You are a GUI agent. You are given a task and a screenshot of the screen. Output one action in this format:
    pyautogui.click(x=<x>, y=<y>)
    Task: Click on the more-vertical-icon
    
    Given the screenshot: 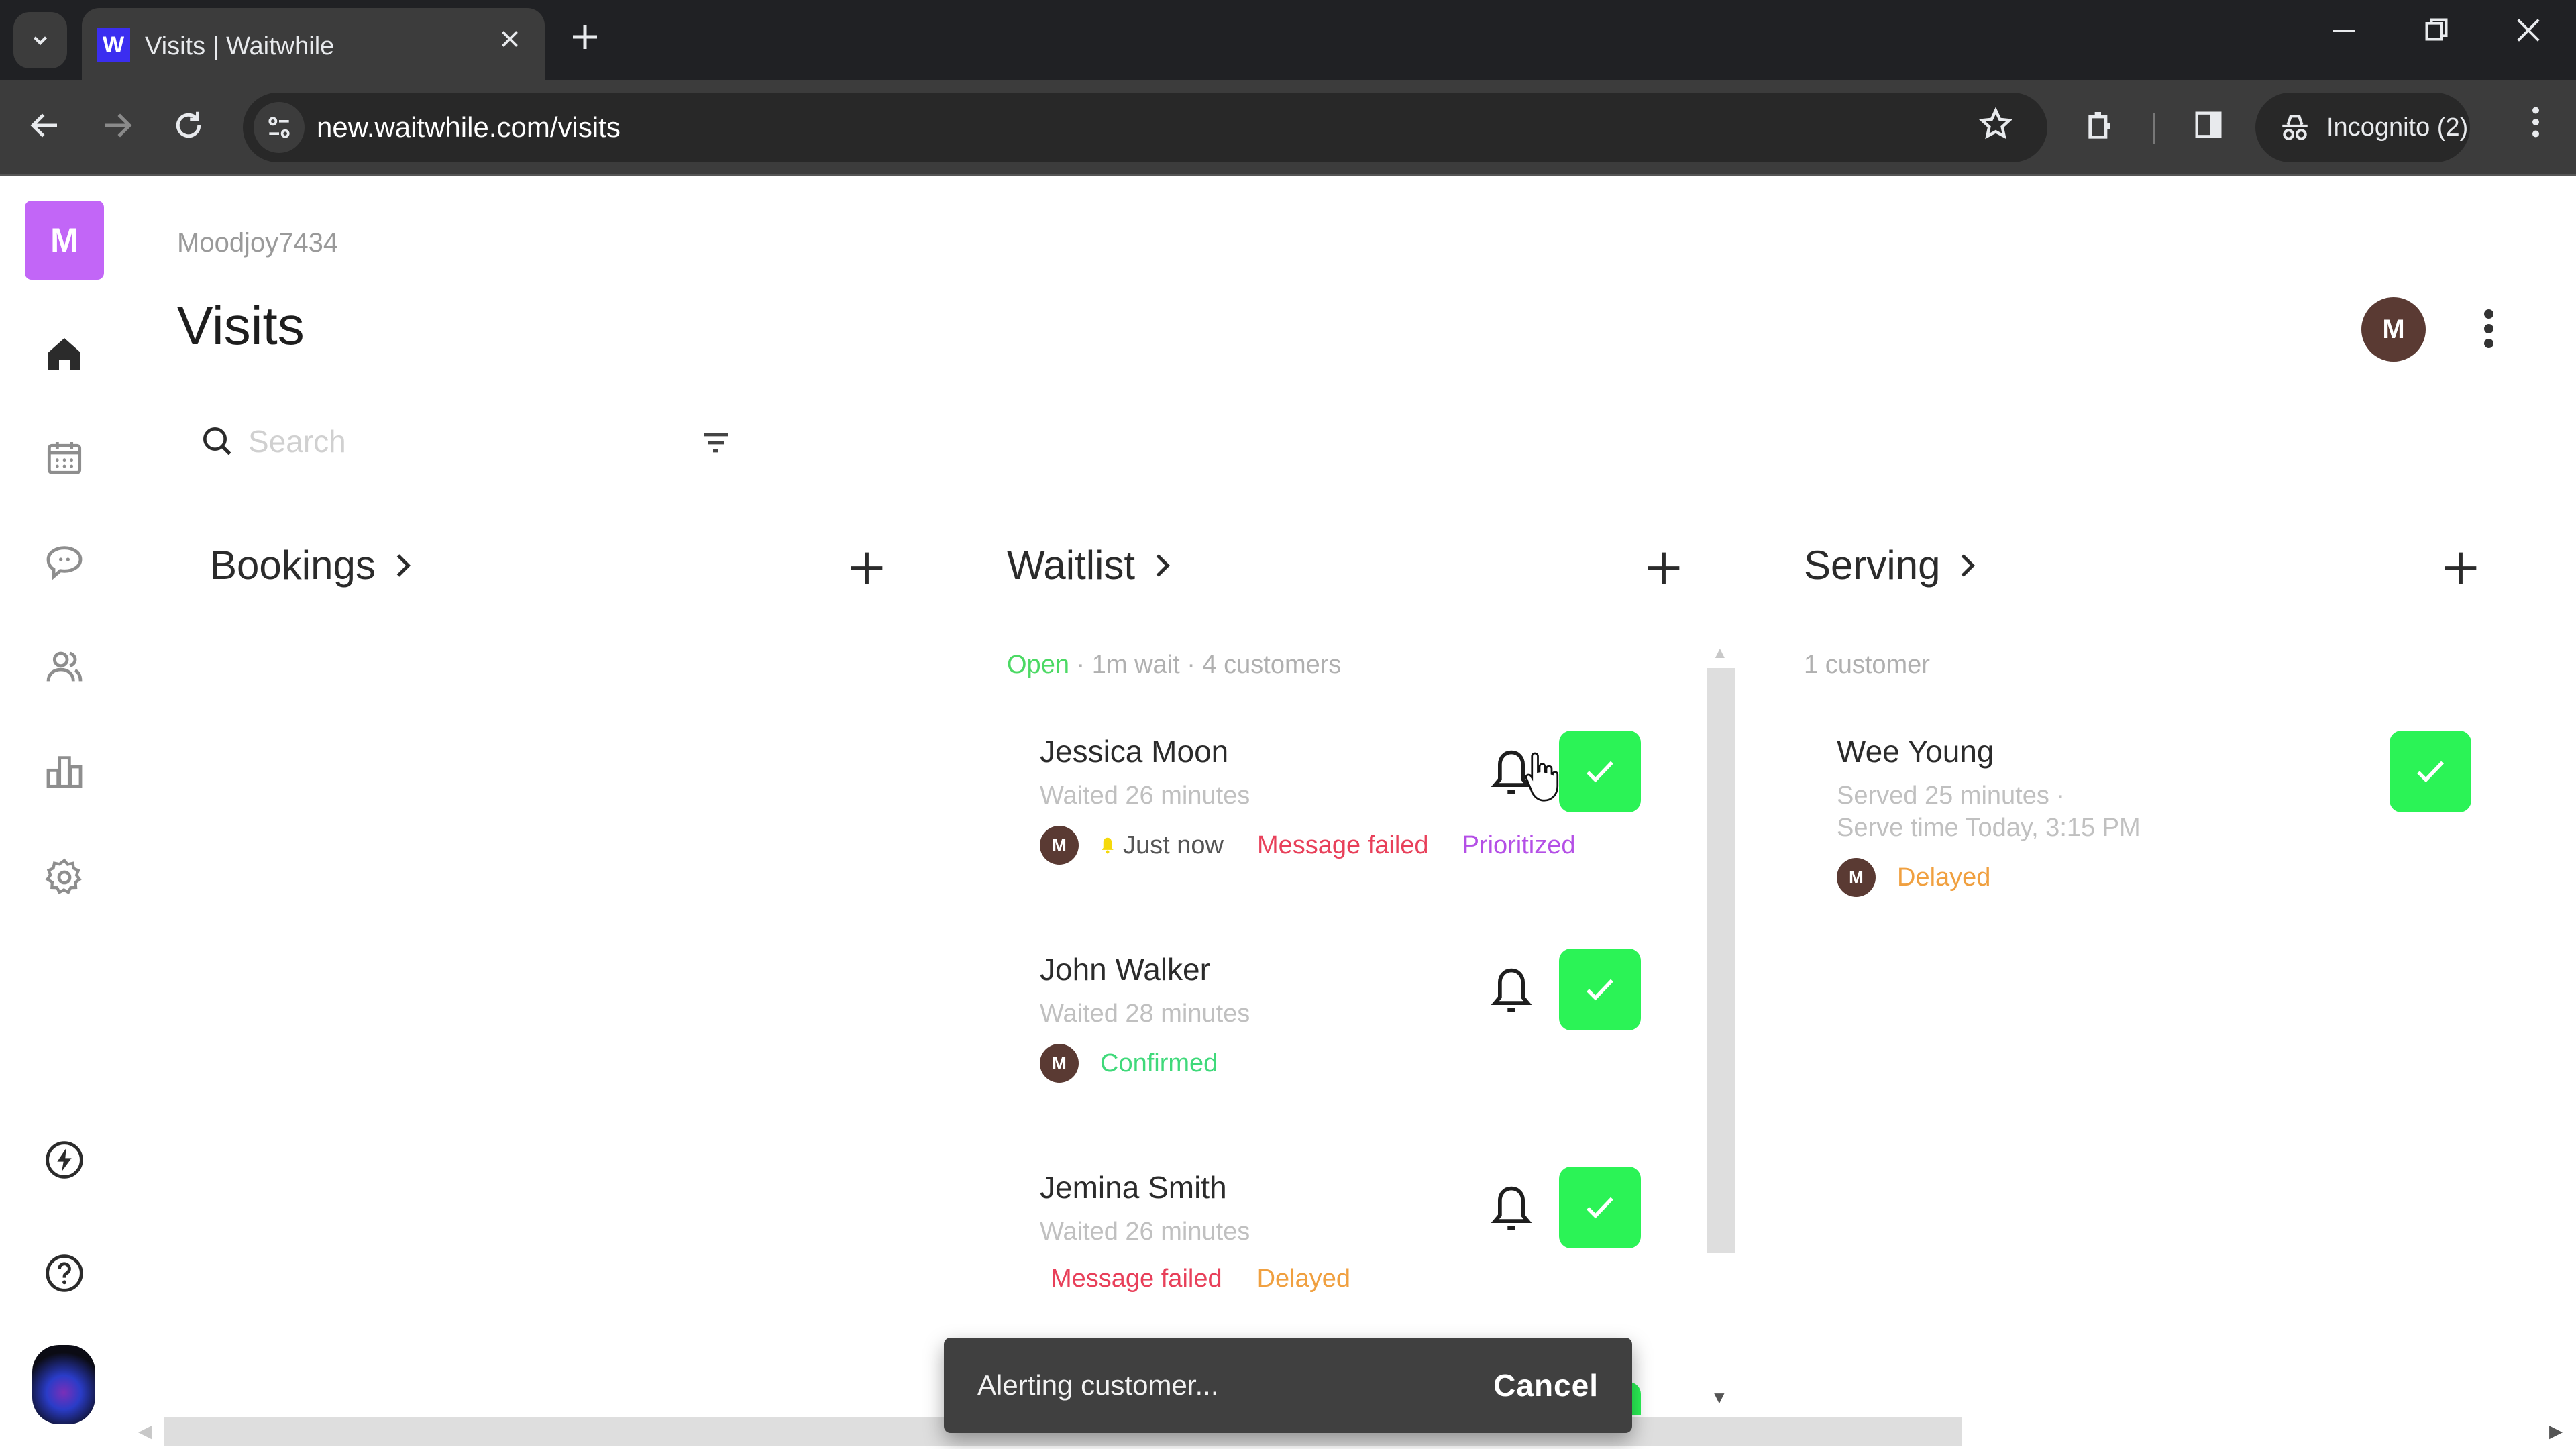 What is the action you would take?
    pyautogui.click(x=2535, y=122)
    